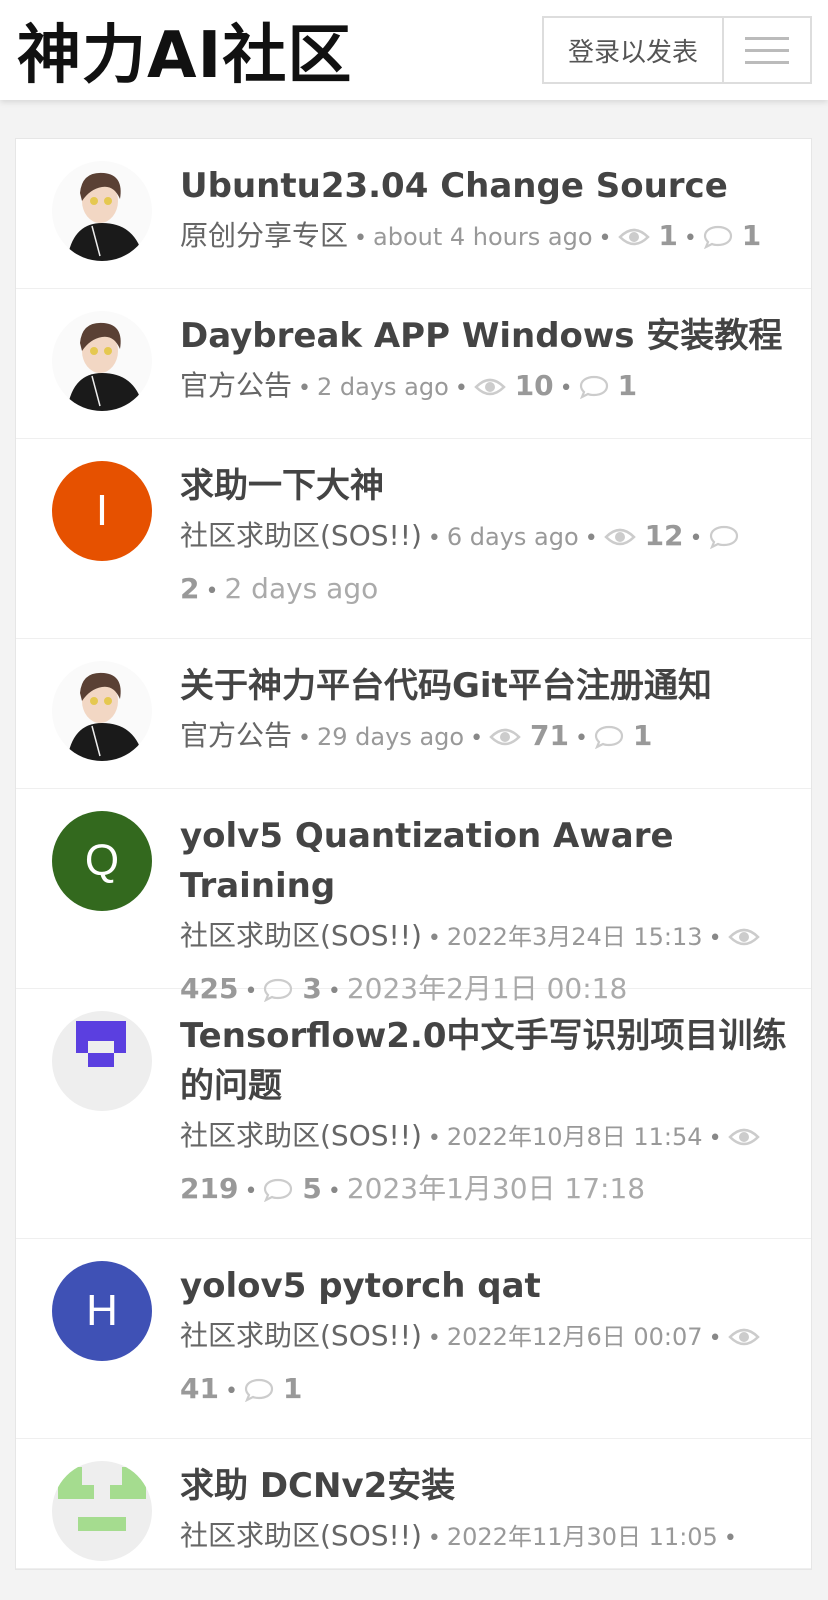  Describe the element at coordinates (664, 535) in the screenshot. I see `view-count: 12` at that location.